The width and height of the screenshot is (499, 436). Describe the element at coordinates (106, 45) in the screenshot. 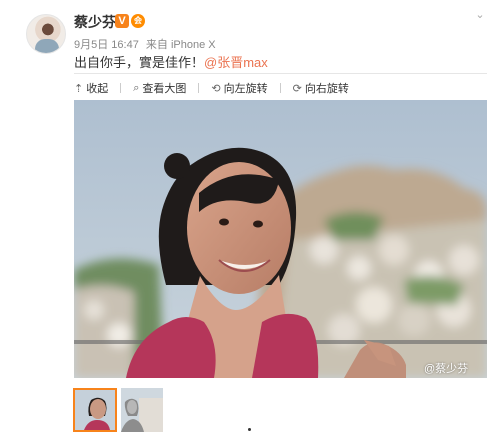

I see `post-date: 9月5日 16:47` at that location.